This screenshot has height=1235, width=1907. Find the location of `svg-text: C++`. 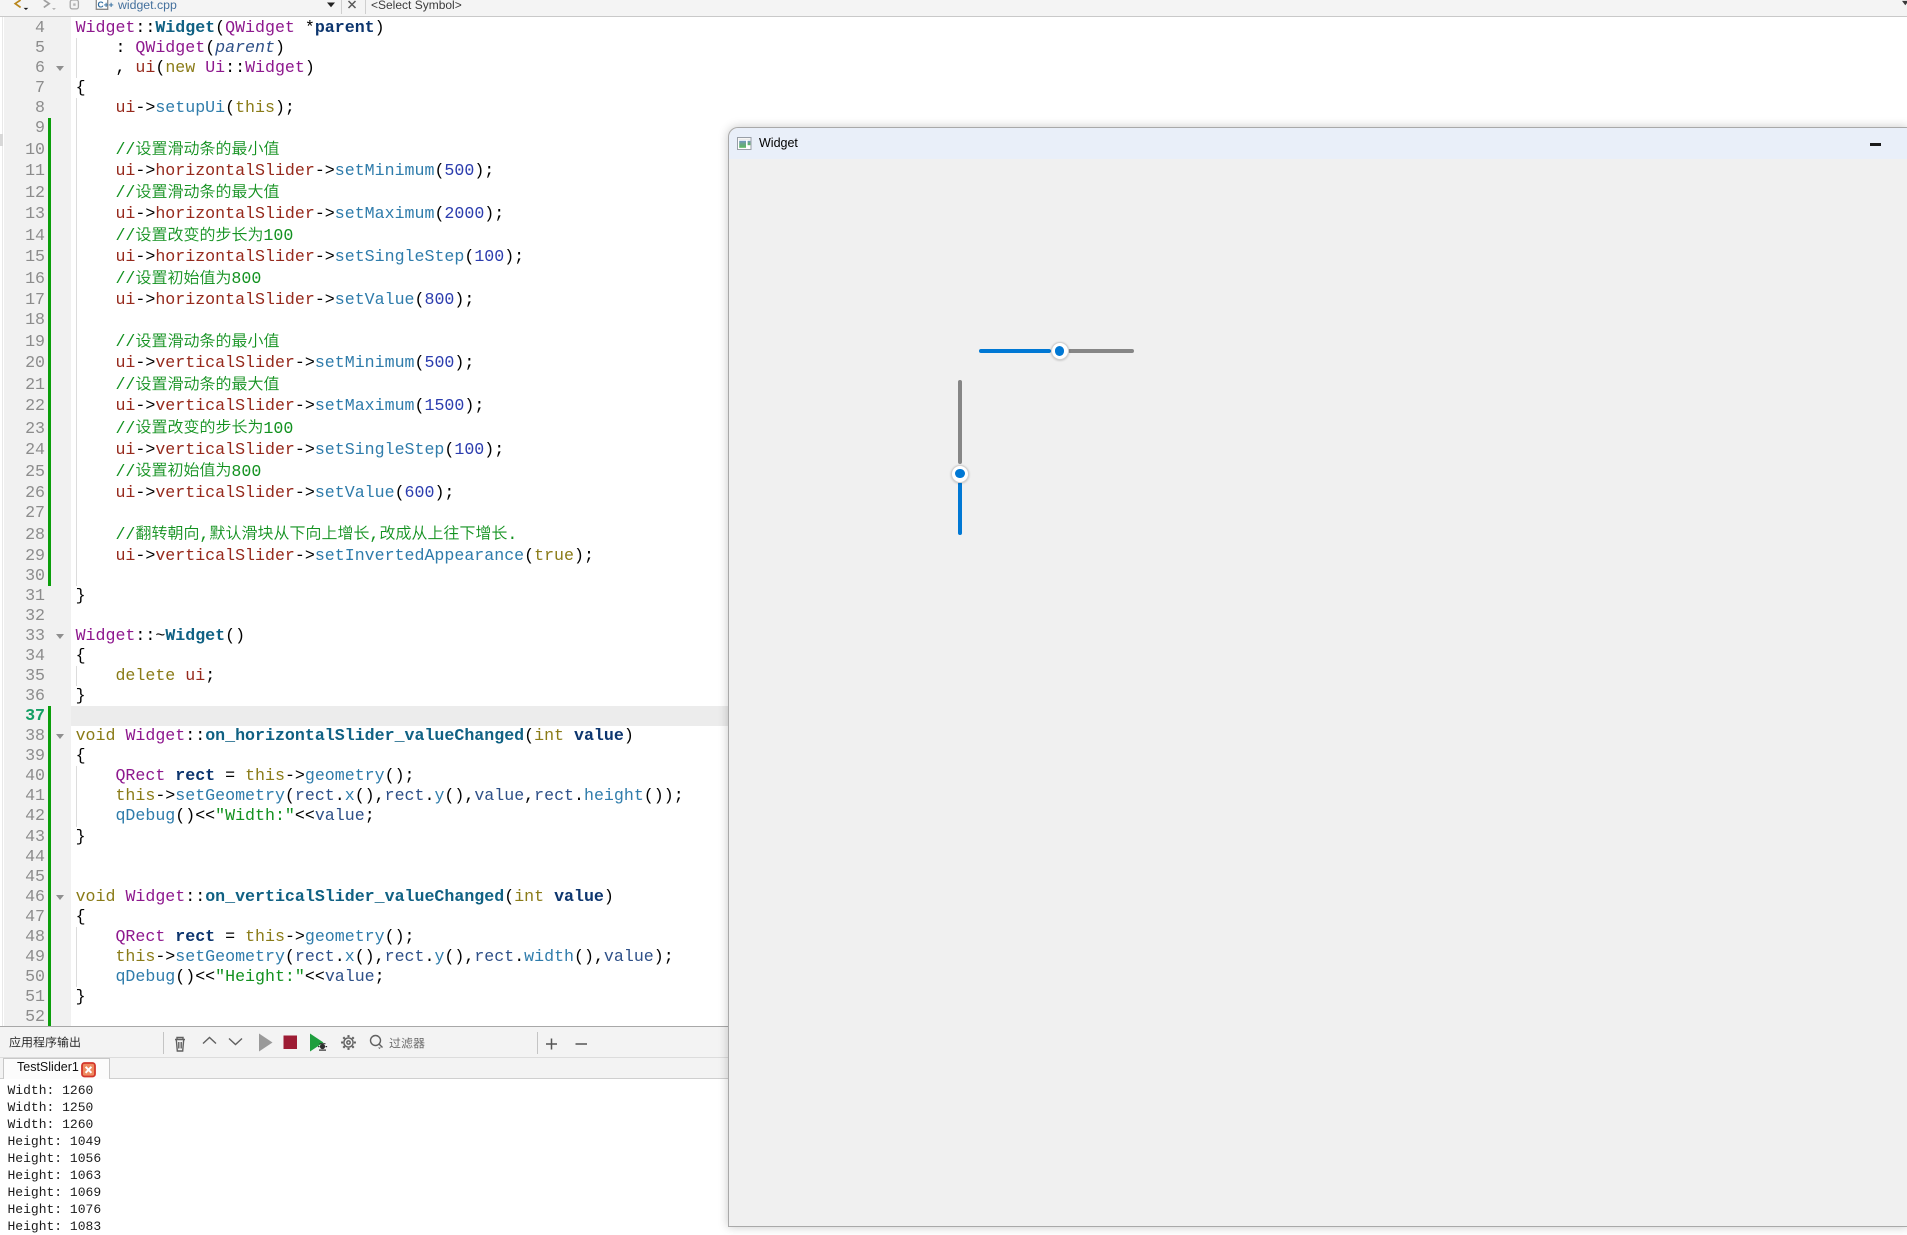

svg-text: C++ is located at coordinates (106, 4).